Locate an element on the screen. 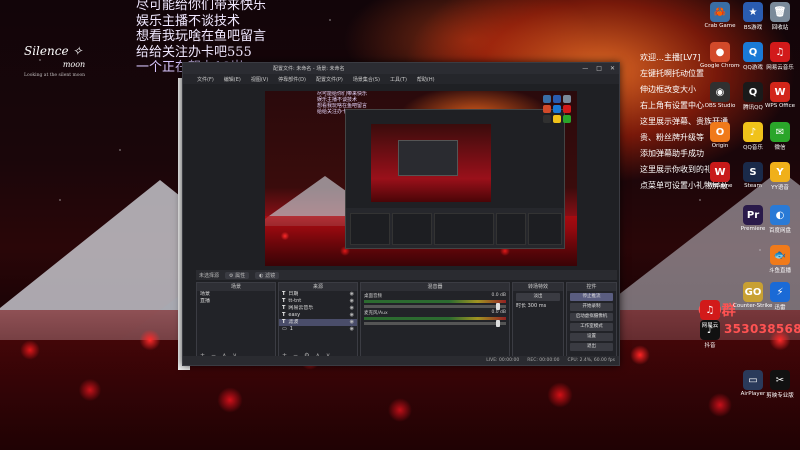 The width and height of the screenshot is (800, 450). obs-window-title: 配置文件: 未命名 - 场景: 未命名 is located at coordinates (309, 69).